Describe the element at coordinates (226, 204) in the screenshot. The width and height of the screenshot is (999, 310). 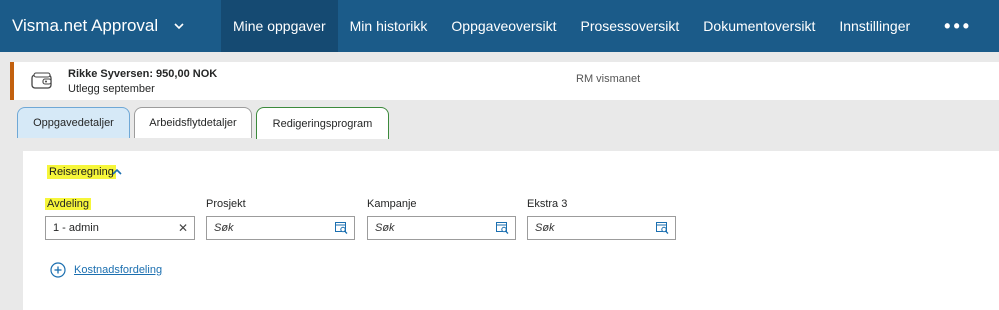
I see `field-label-prosjekt: Prosjekt` at that location.